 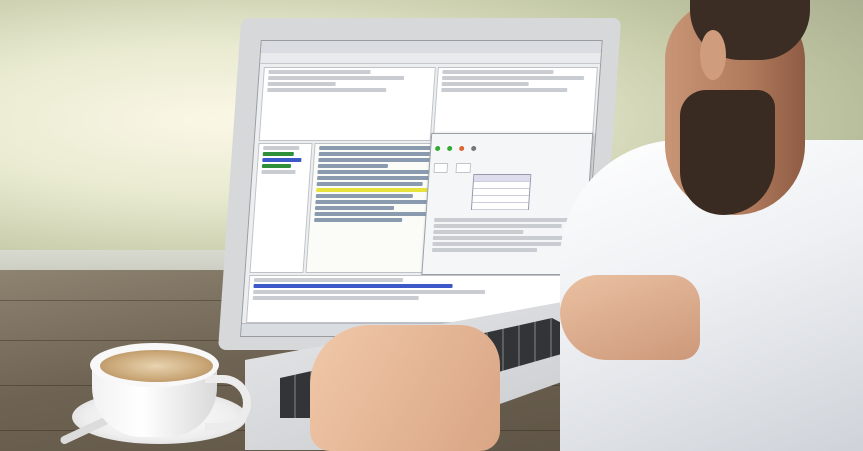 What do you see at coordinates (281, 208) in the screenshot?
I see `file-tree-pane` at bounding box center [281, 208].